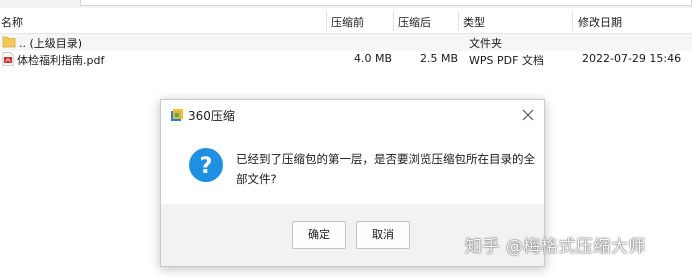 The image size is (692, 277). Describe the element at coordinates (555, 247) in the screenshot. I see `watermark: 知乎 @梅格式压缩大师` at that location.